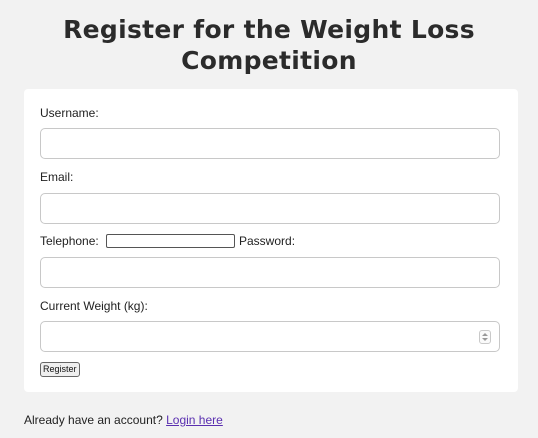 The width and height of the screenshot is (538, 438). Describe the element at coordinates (170, 241) in the screenshot. I see `telephone-input` at that location.